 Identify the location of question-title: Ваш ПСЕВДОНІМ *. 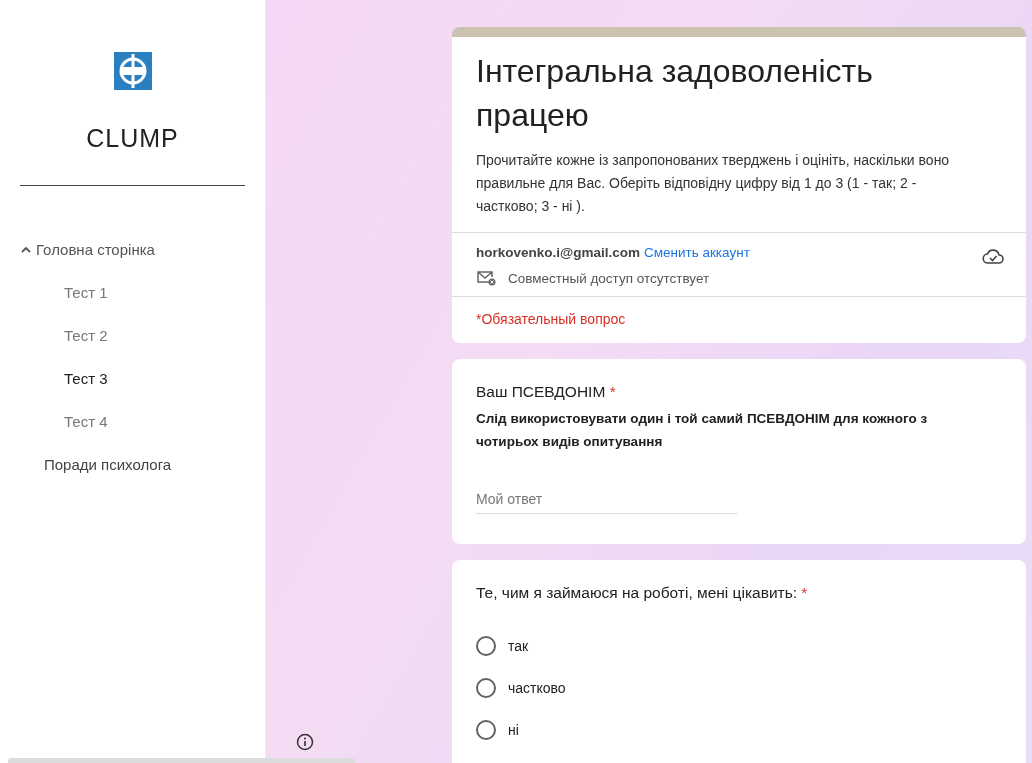
(546, 392).